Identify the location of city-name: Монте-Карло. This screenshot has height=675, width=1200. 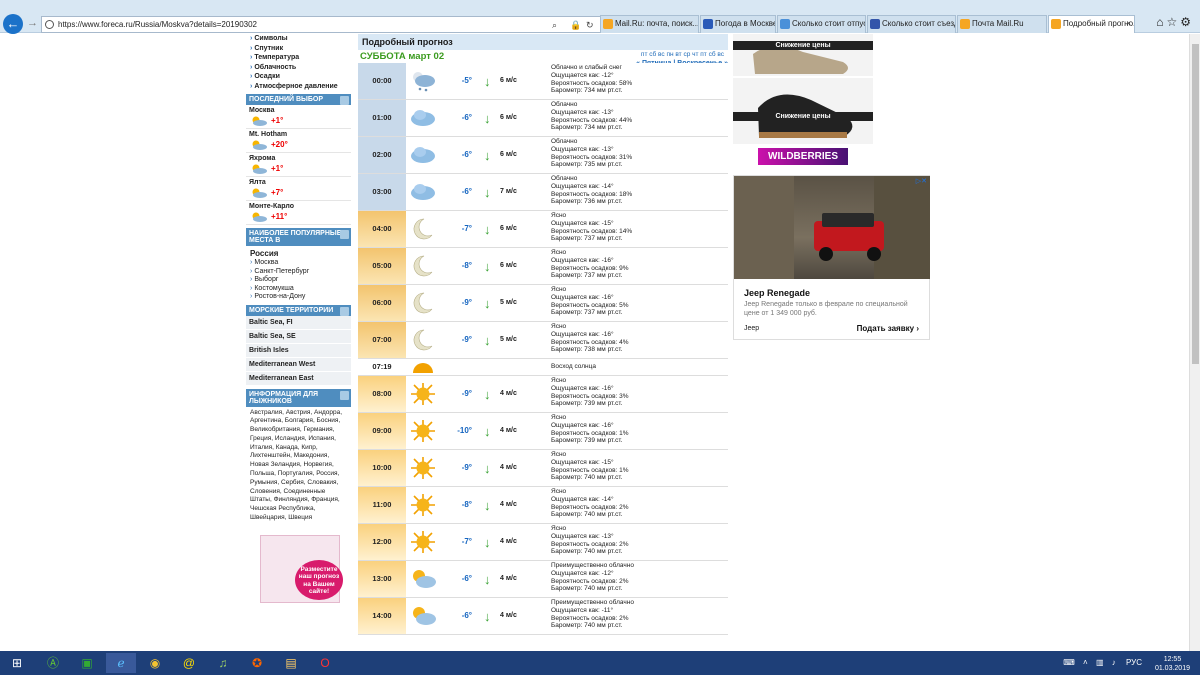
(298, 206).